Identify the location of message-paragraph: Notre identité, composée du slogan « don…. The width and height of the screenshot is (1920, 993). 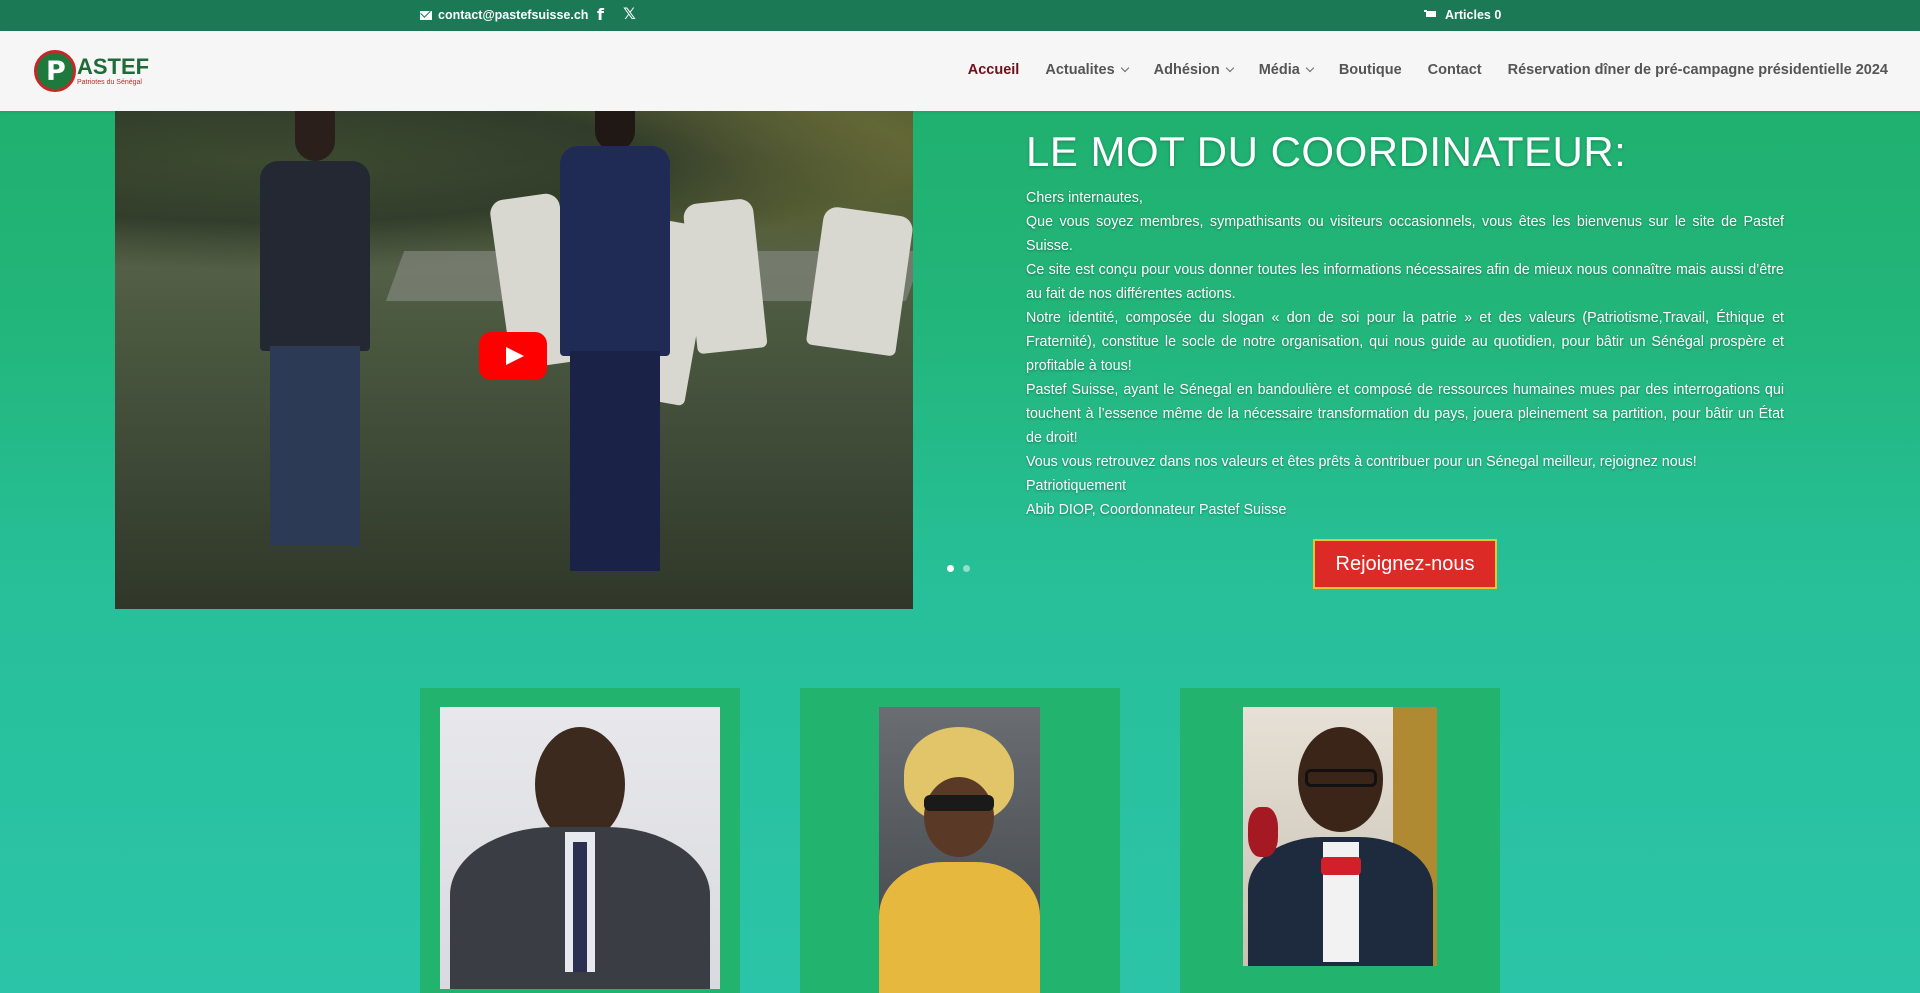
(1405, 342).